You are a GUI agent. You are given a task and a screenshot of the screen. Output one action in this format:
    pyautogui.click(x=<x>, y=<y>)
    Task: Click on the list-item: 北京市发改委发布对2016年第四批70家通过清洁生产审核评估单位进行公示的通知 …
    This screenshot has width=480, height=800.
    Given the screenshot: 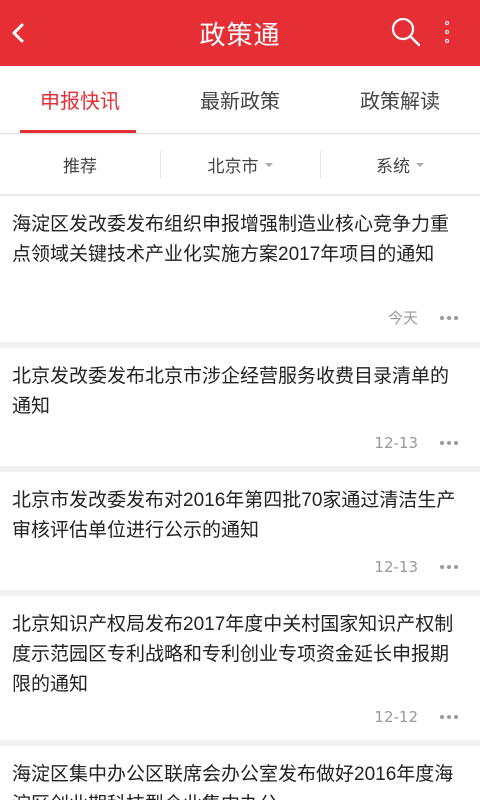 What is the action you would take?
    pyautogui.click(x=240, y=531)
    